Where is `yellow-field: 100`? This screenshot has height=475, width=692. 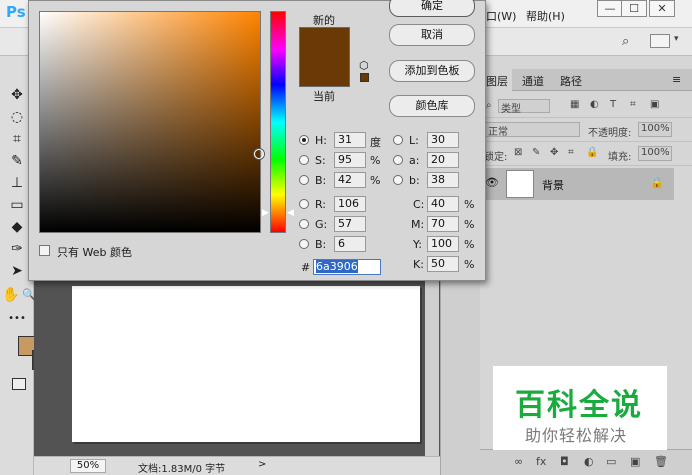
yellow-field: 100 is located at coordinates (443, 244).